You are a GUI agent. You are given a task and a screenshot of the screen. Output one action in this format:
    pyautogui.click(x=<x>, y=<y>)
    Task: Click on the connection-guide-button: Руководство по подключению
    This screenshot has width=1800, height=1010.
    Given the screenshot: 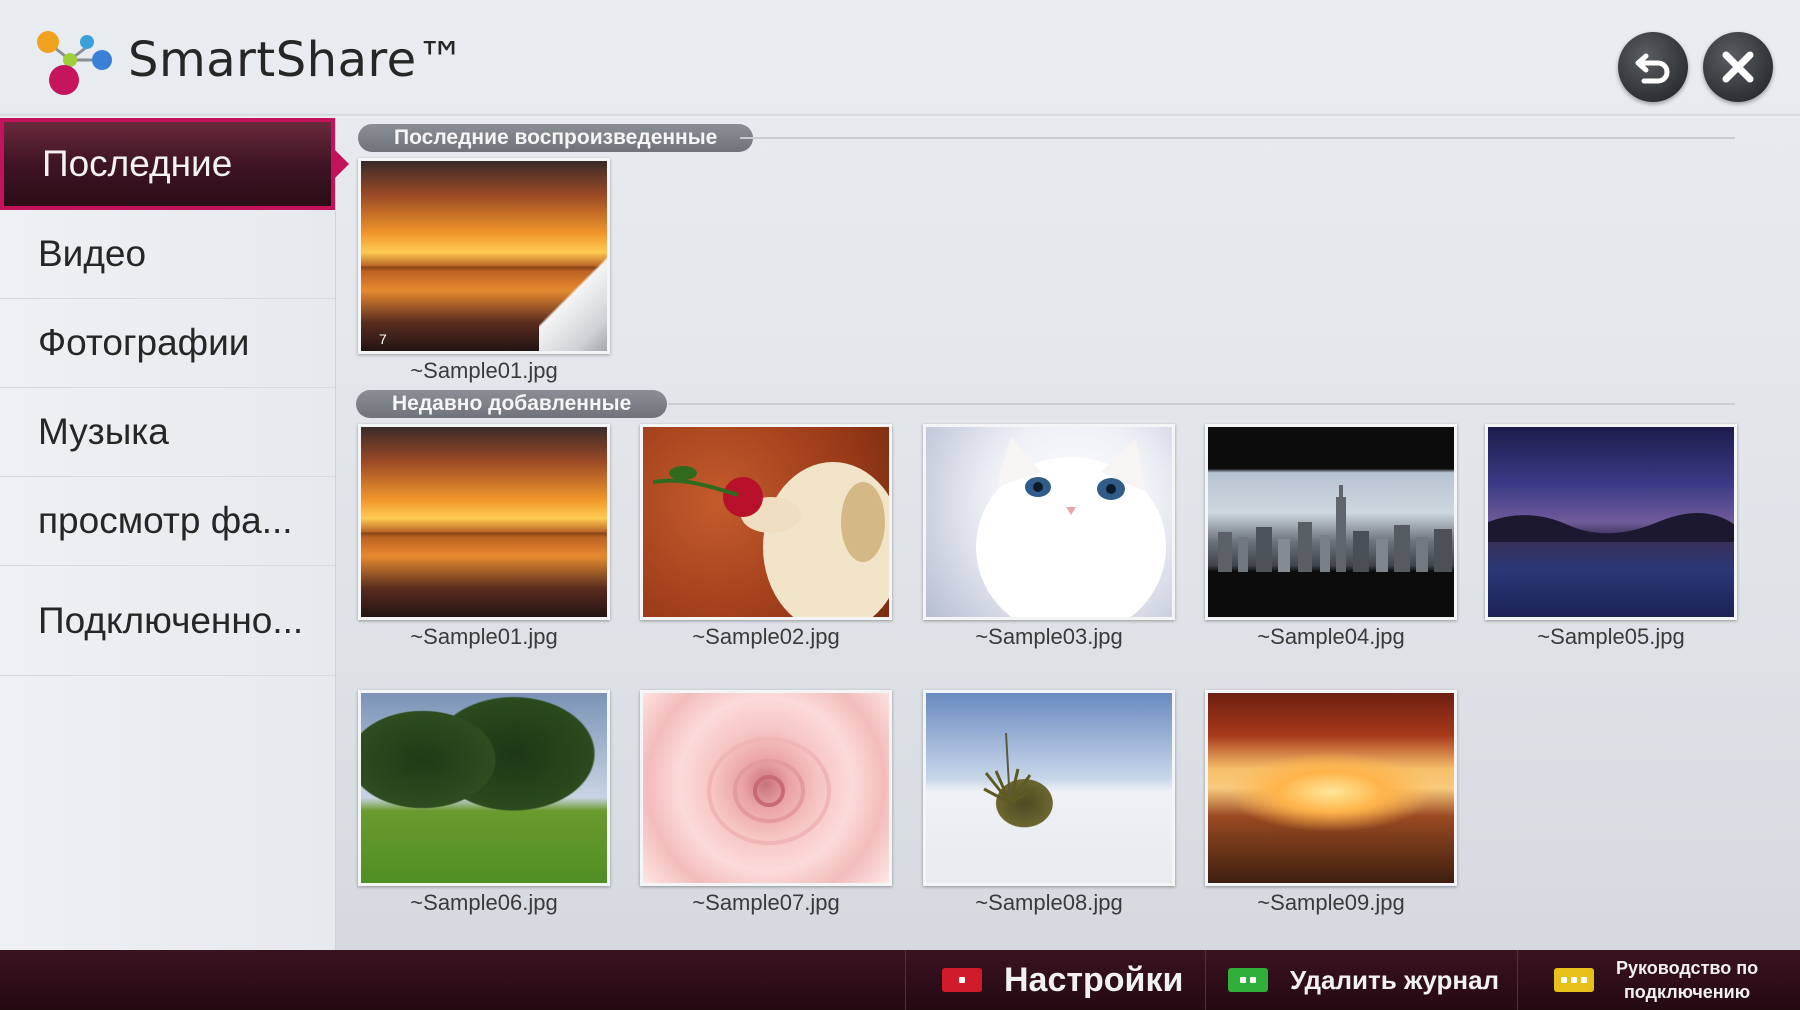 What is the action you would take?
    pyautogui.click(x=1658, y=980)
    